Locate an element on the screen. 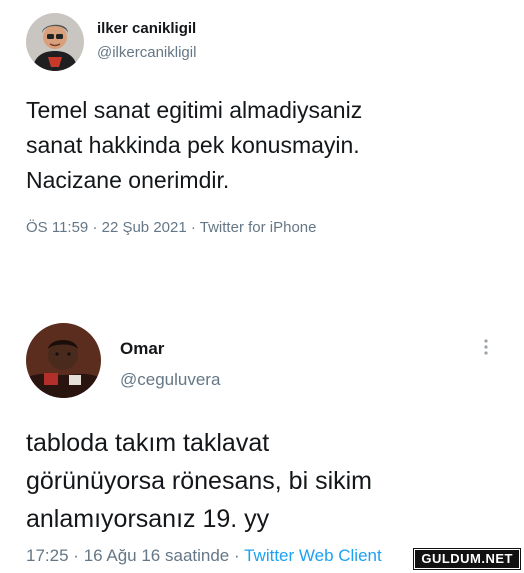 The height and width of the screenshot is (573, 524). tweet-source: Twitter for iPhone is located at coordinates (258, 227).